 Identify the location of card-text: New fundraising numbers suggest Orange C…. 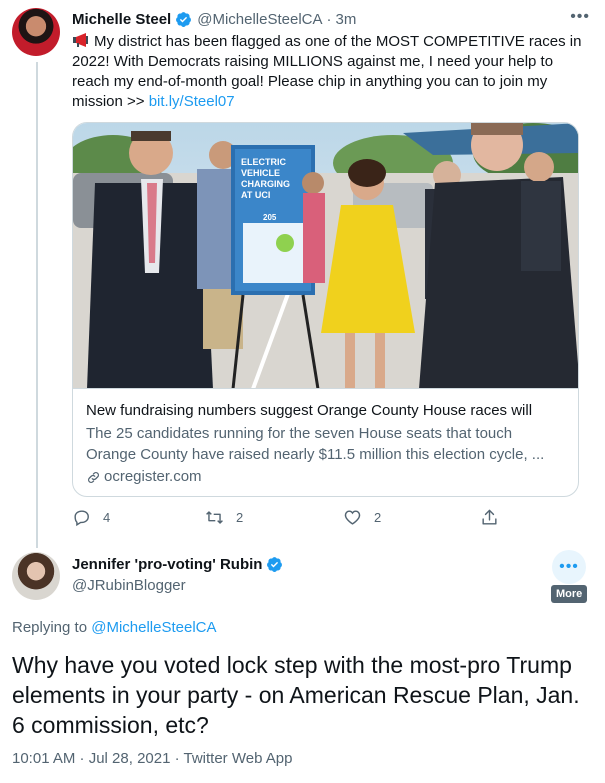
(325, 444).